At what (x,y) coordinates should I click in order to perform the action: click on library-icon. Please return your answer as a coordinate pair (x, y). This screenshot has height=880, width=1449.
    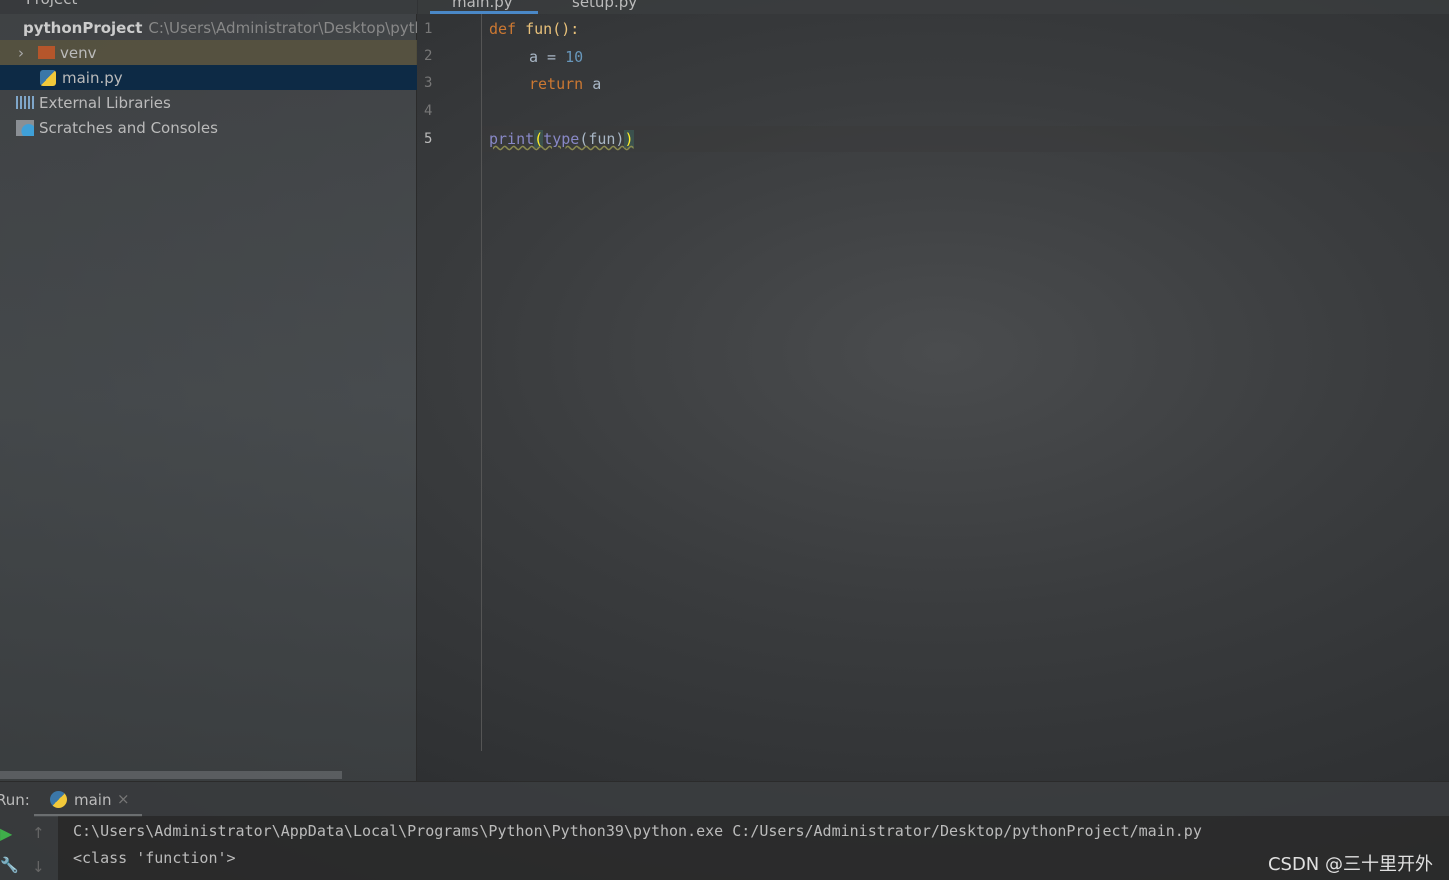
    Looking at the image, I should click on (25, 102).